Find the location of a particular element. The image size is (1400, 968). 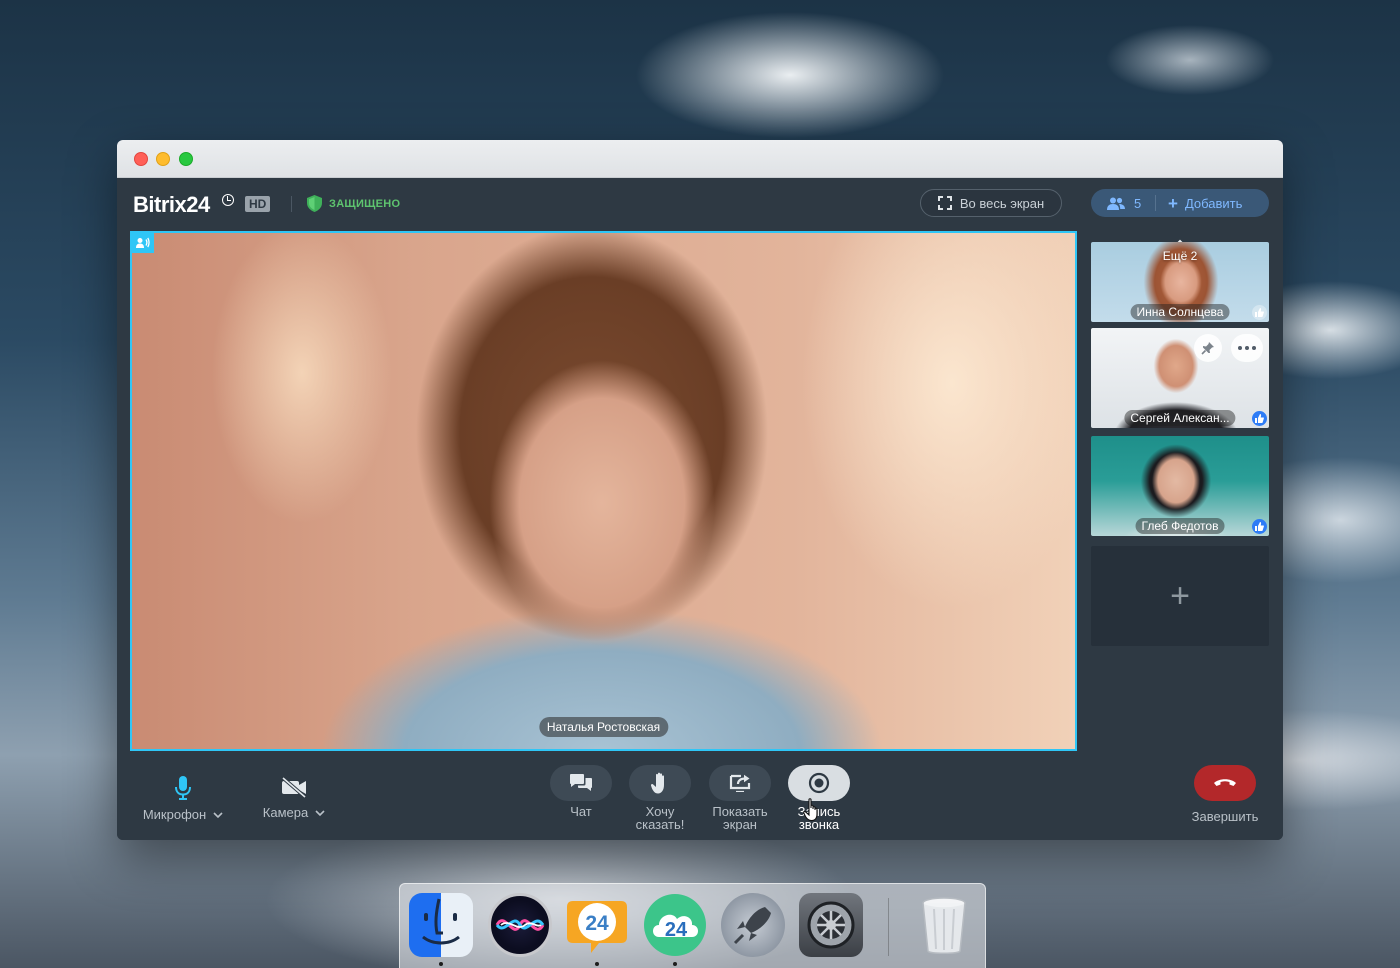

fullscreen-label: Во весь экран is located at coordinates (1002, 203).